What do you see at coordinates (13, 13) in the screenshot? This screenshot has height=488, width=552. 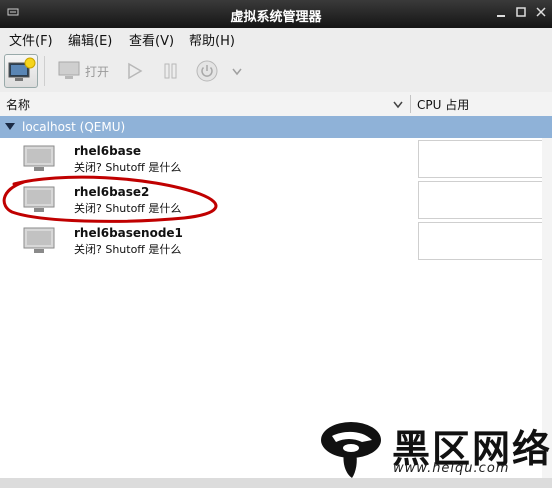 I see `window-menu-icon` at bounding box center [13, 13].